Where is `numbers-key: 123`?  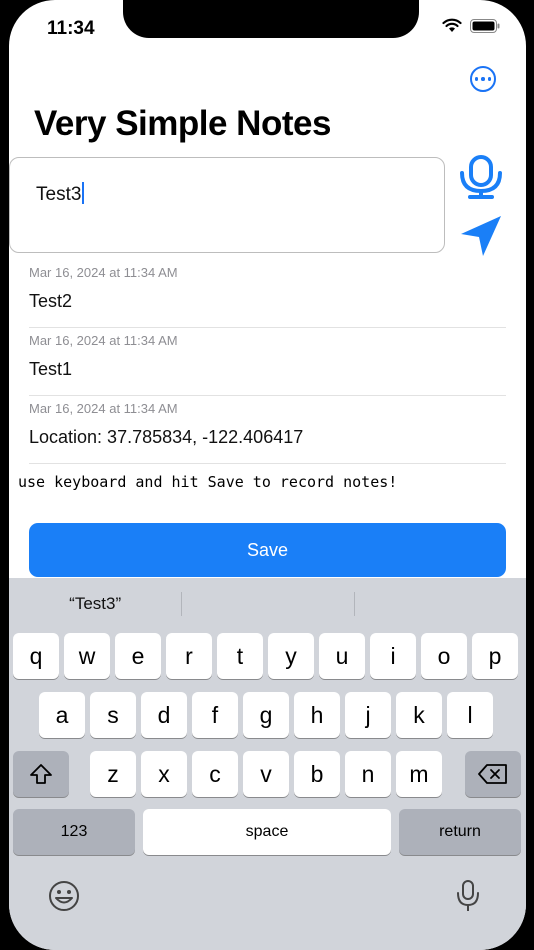
numbers-key: 123 is located at coordinates (74, 832).